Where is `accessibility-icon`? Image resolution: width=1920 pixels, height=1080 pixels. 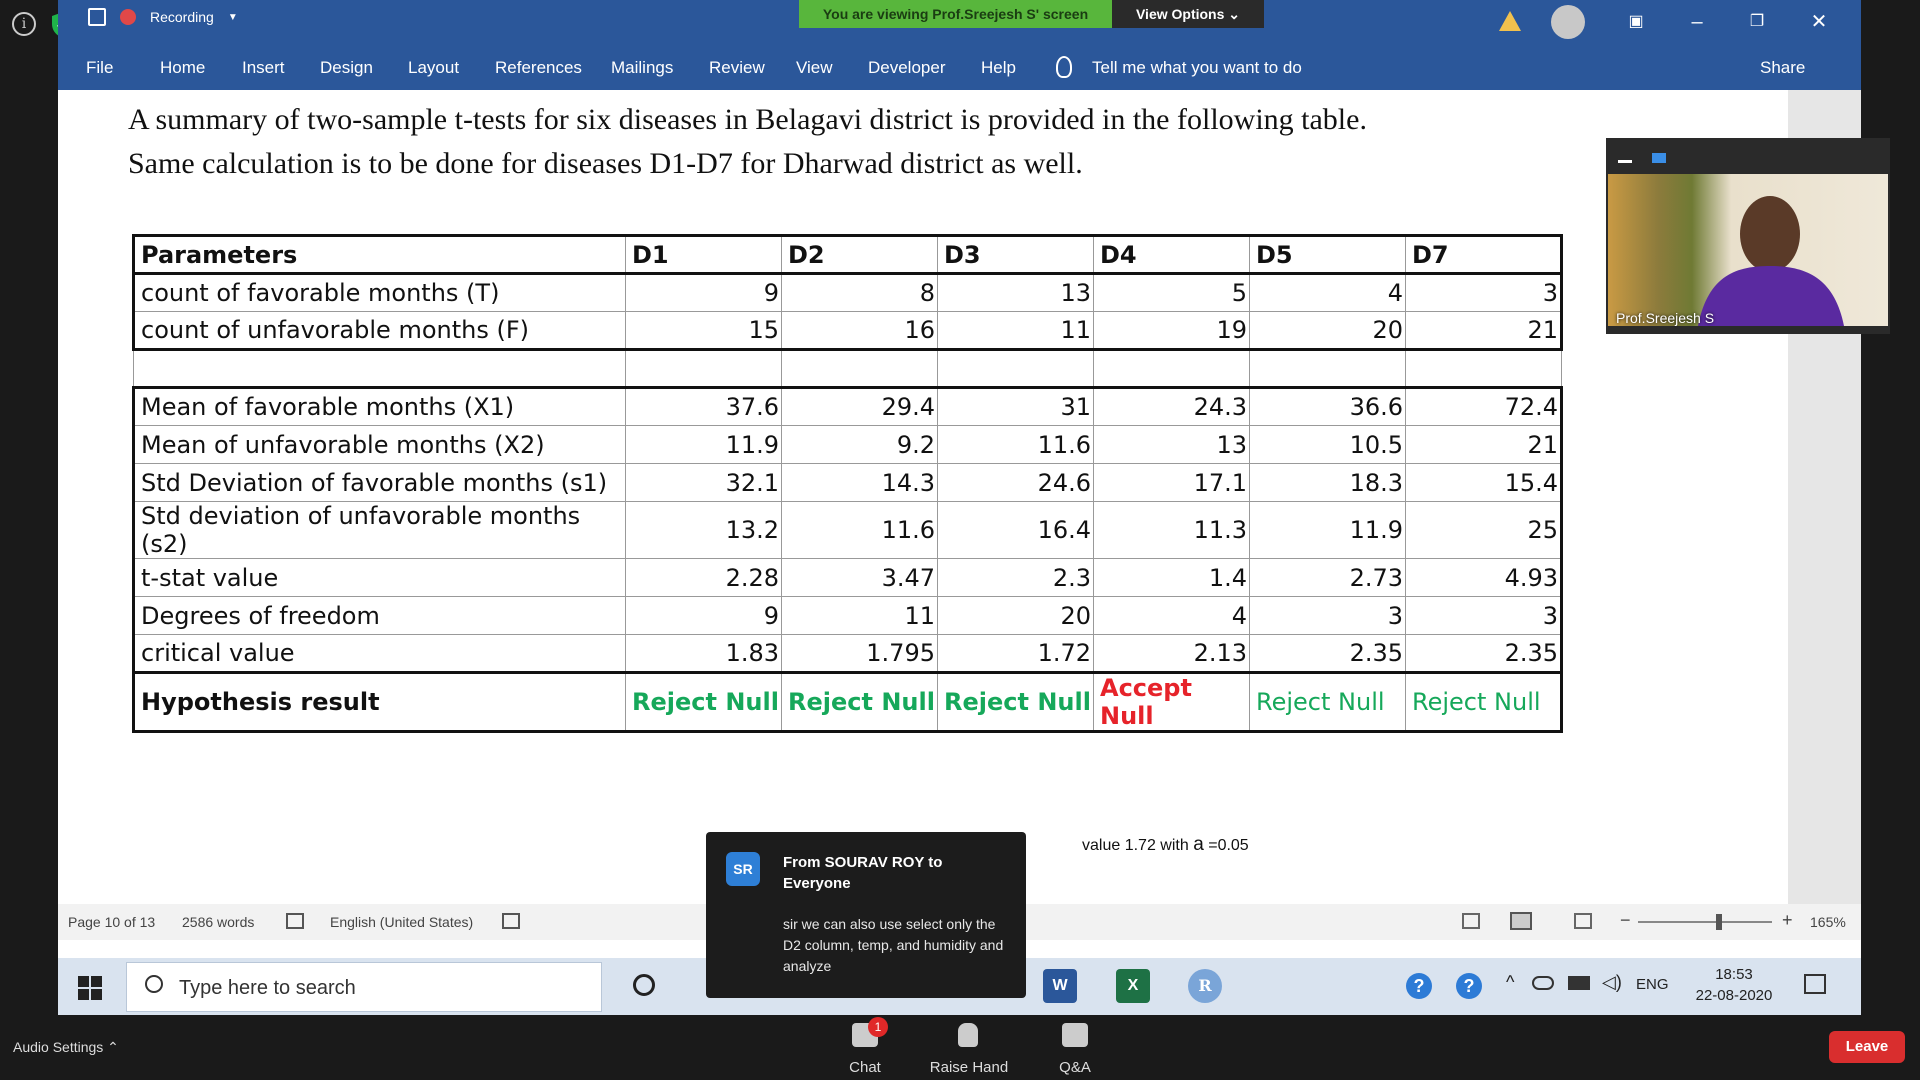 accessibility-icon is located at coordinates (511, 921).